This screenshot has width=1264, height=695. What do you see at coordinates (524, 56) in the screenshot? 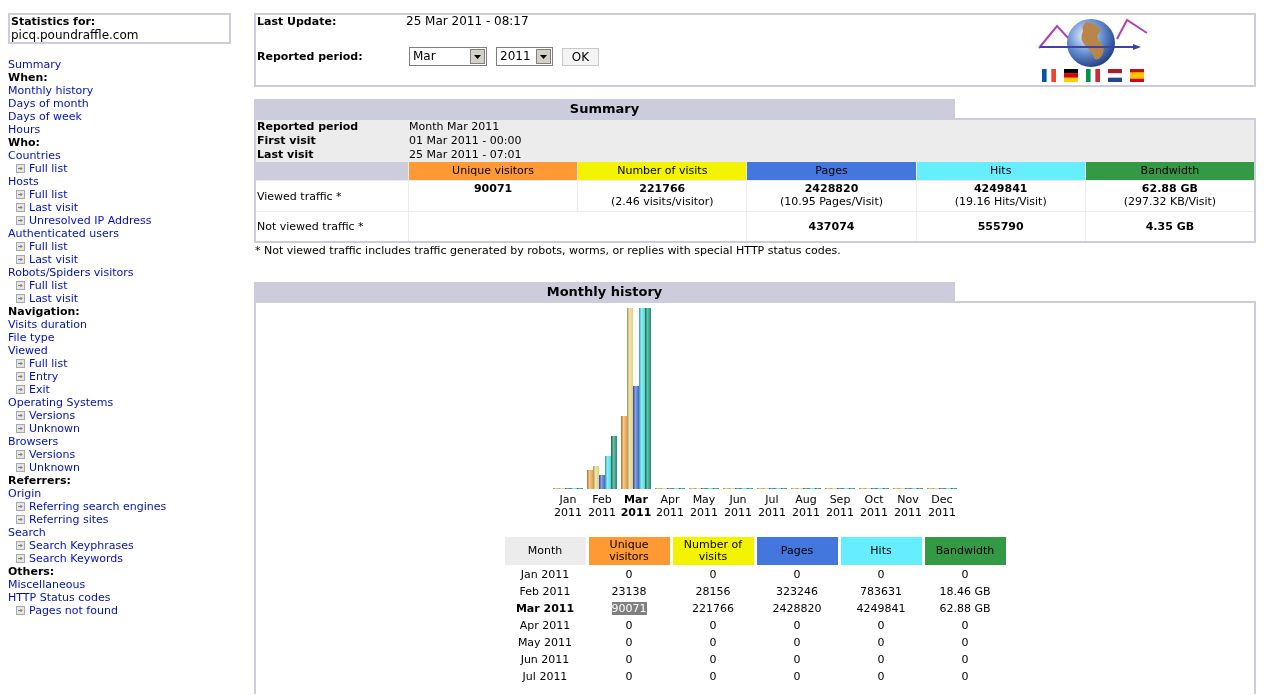
I see `year-select: 2011` at bounding box center [524, 56].